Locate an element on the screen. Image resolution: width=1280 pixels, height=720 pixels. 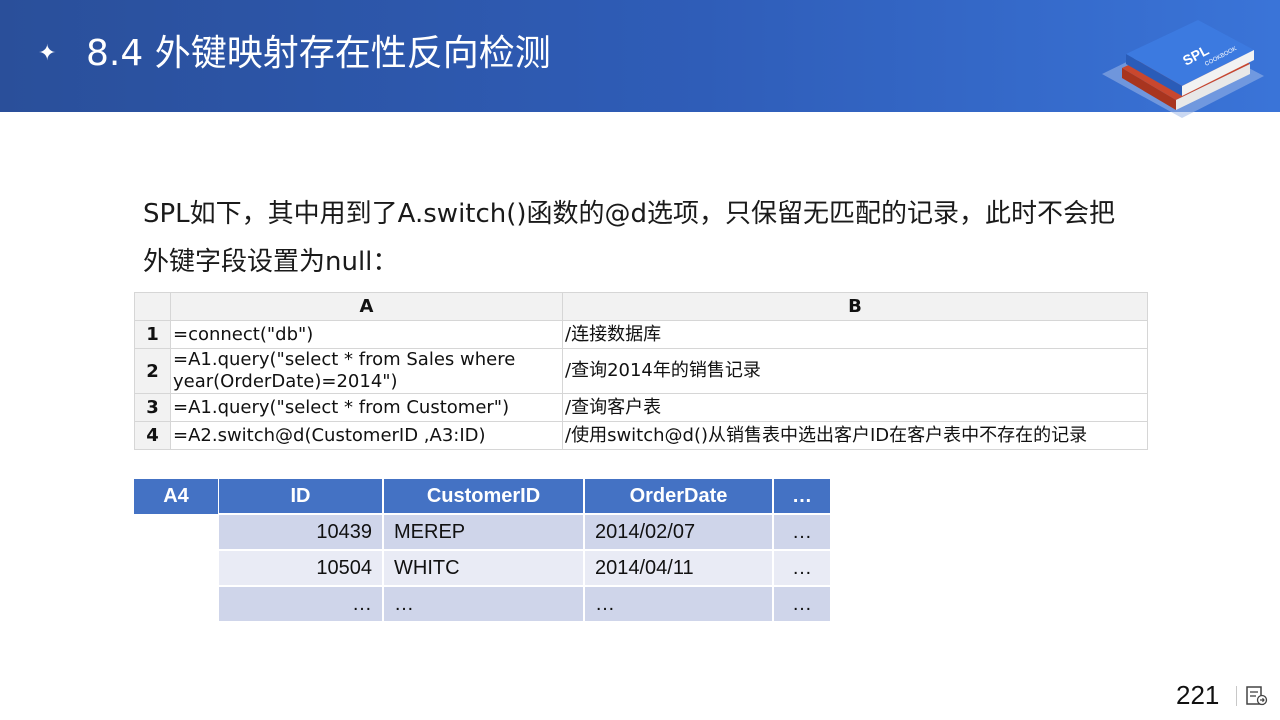
result-col-header-customerid: CustomerID is located at coordinates (483, 497).